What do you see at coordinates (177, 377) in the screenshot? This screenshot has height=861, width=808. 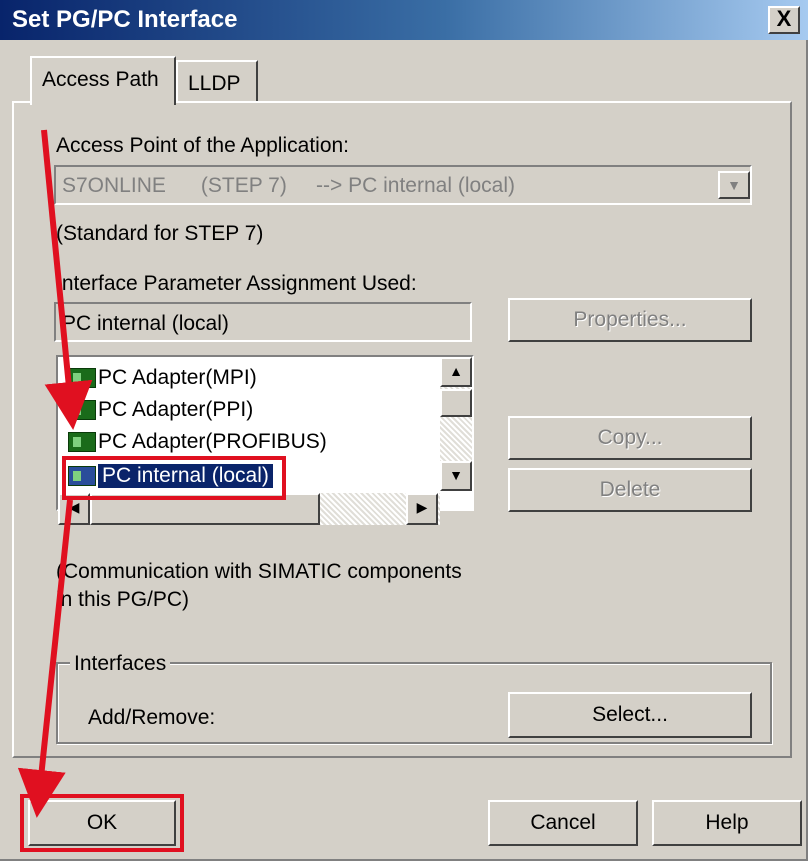 I see `list-item-label: PC Adapter(MPI)` at bounding box center [177, 377].